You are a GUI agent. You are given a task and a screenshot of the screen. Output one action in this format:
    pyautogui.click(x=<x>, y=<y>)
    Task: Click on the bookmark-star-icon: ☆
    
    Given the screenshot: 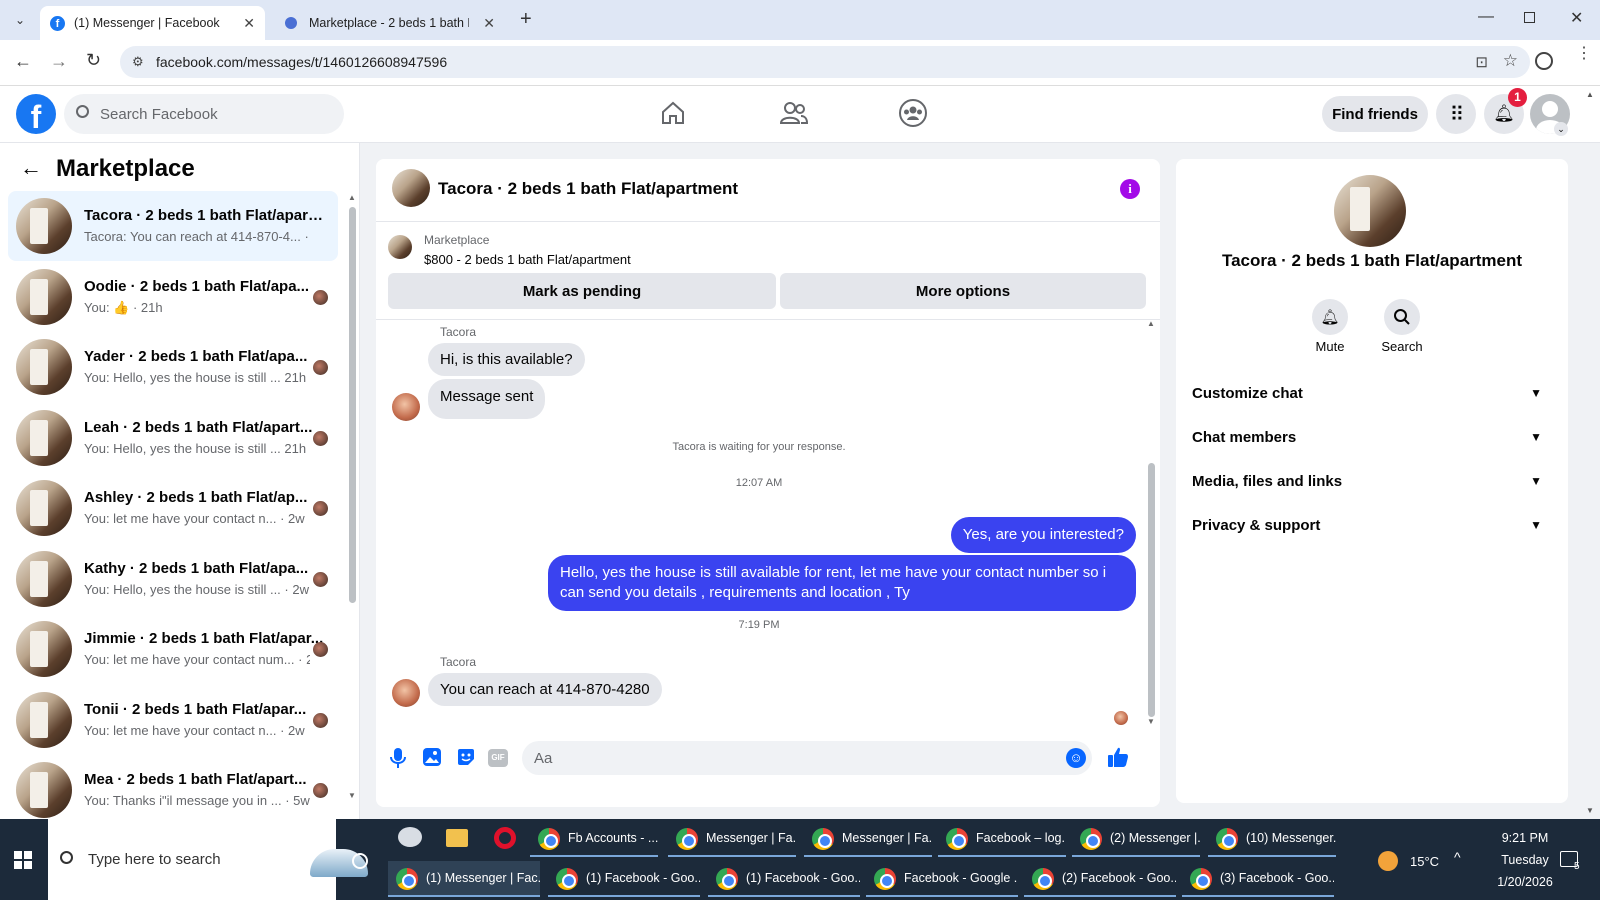 What is the action you would take?
    pyautogui.click(x=1510, y=61)
    